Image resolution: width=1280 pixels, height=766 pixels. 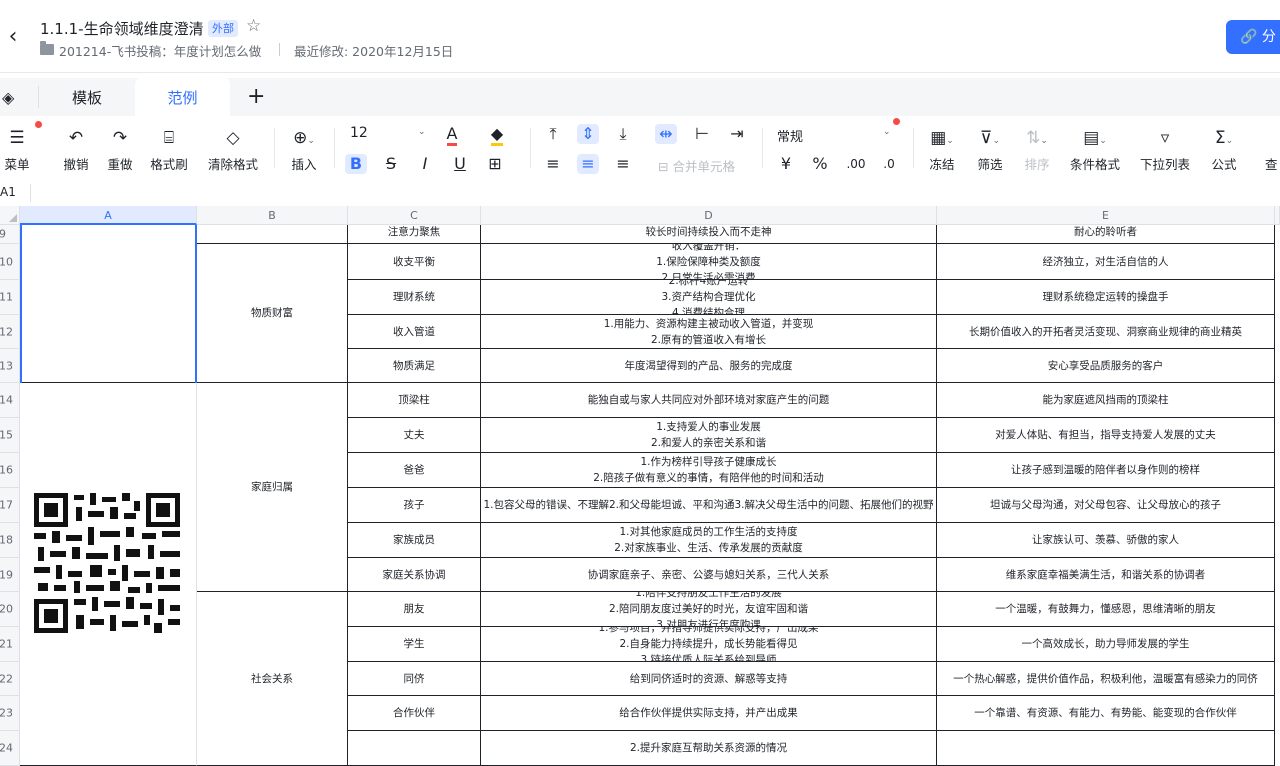 What do you see at coordinates (182, 97) in the screenshot?
I see `tab-example: 范例` at bounding box center [182, 97].